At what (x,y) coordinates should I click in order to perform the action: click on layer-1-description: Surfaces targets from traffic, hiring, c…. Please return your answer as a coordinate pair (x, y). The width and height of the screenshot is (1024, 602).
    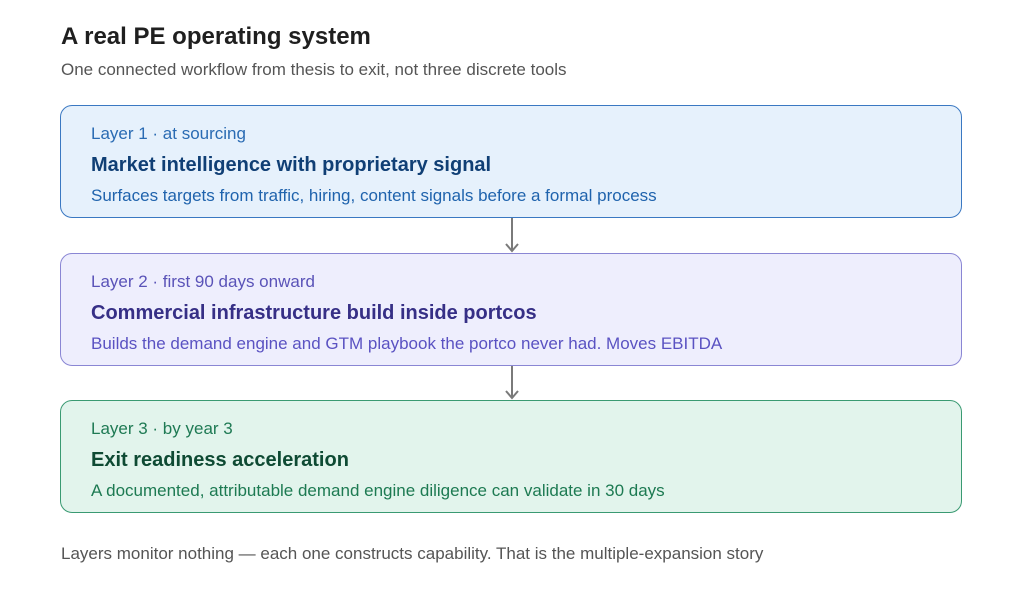
    Looking at the image, I should click on (374, 195).